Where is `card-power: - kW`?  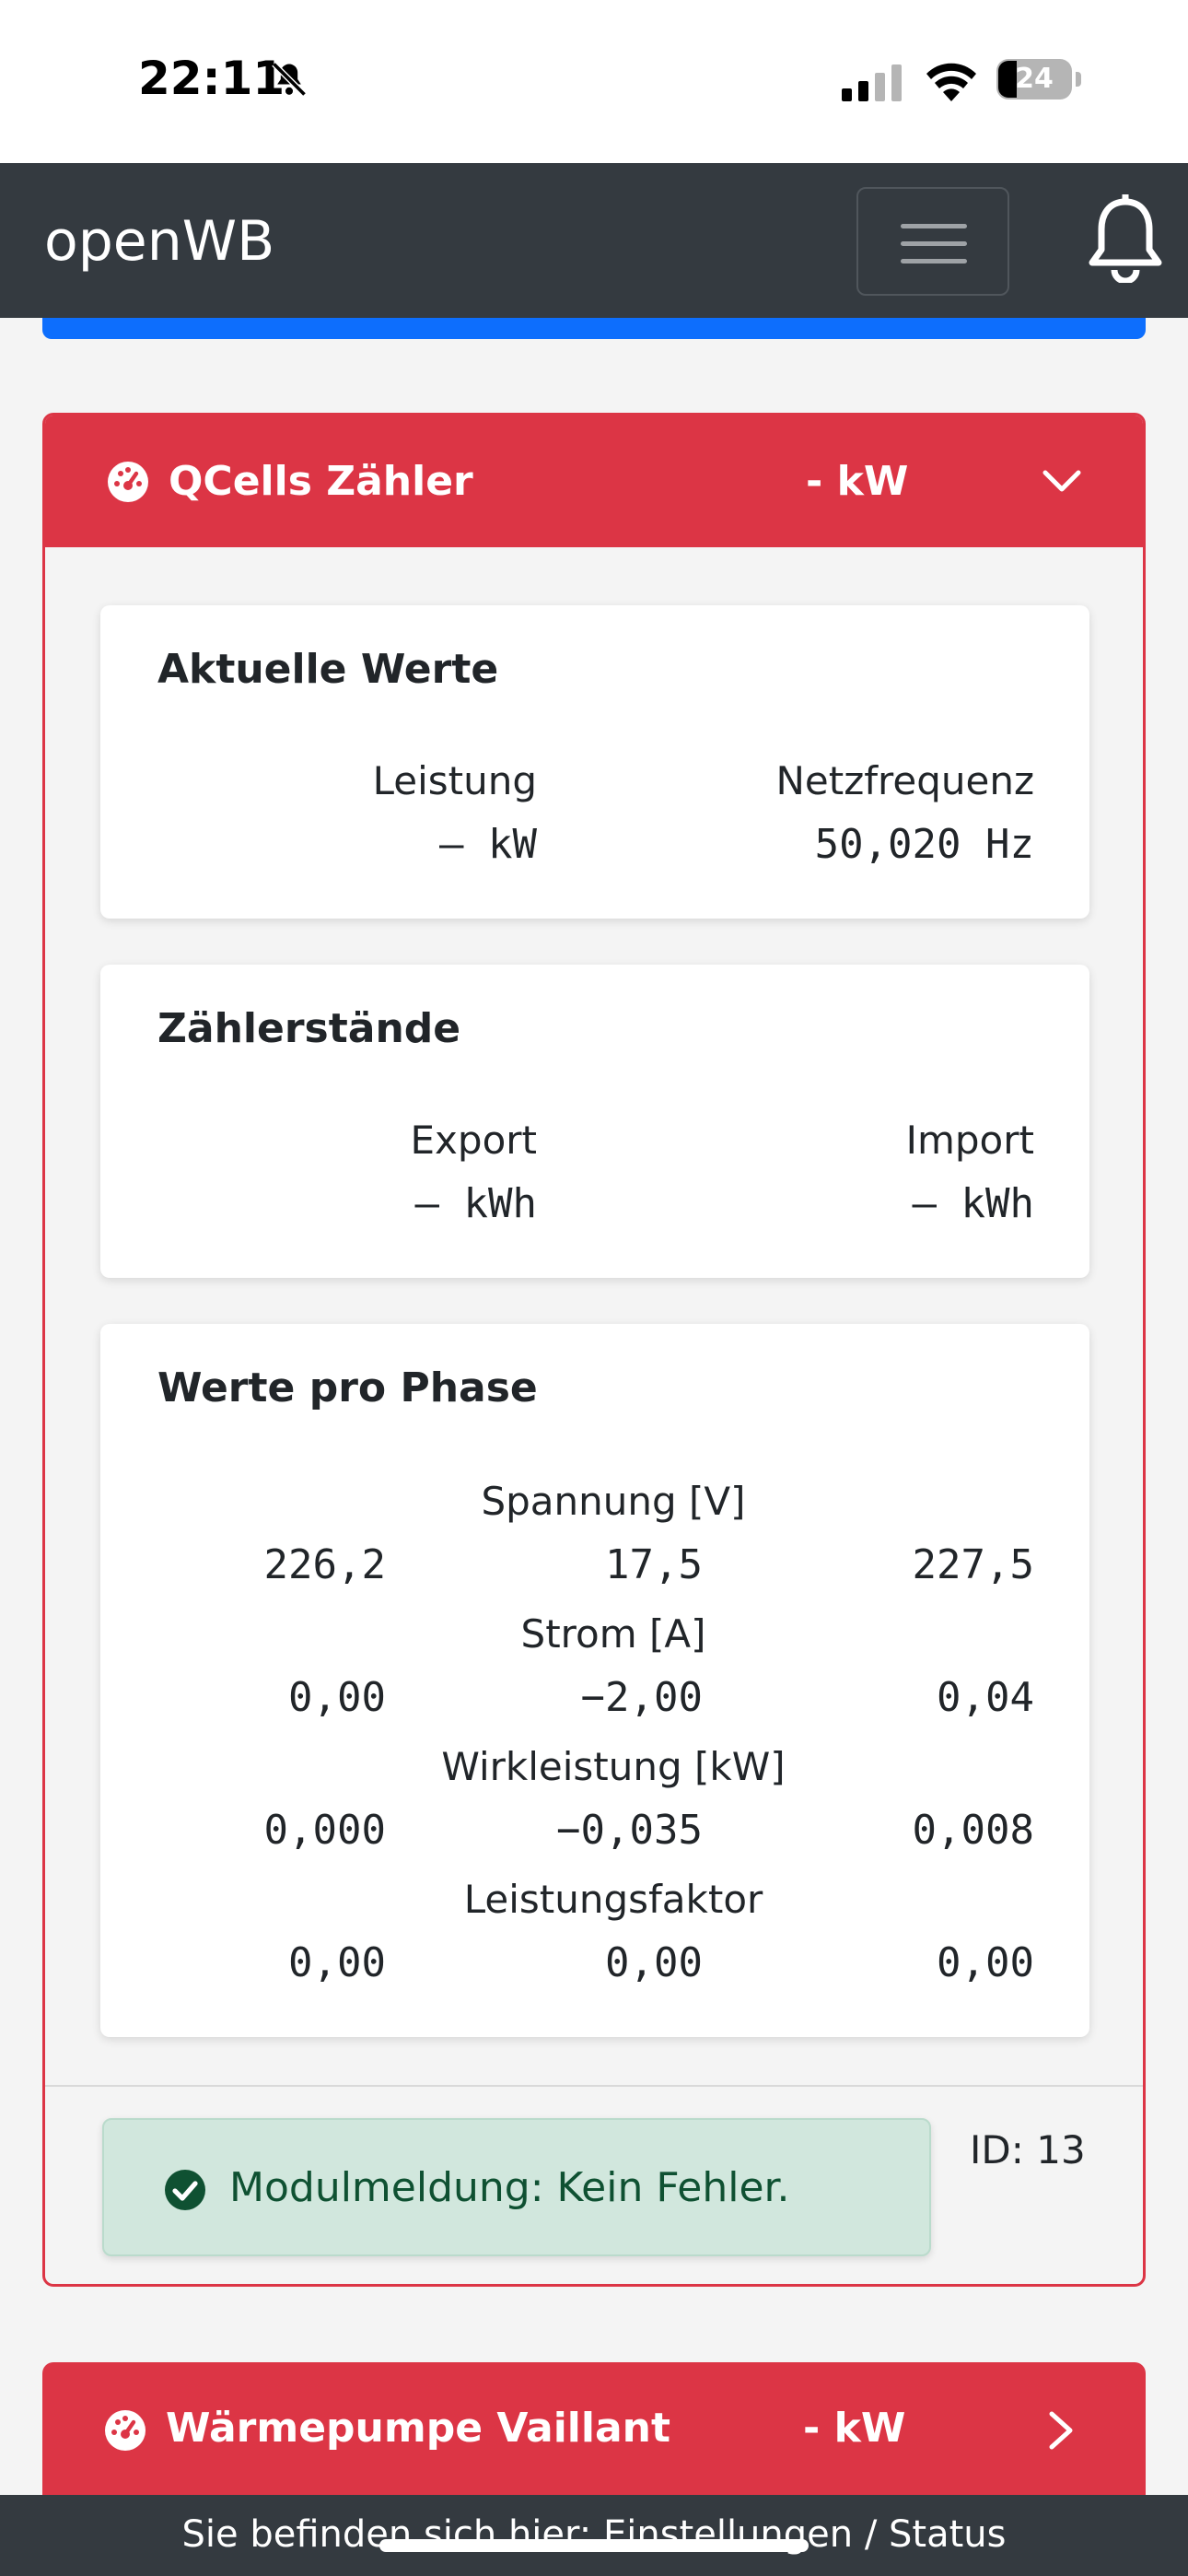 card-power: - kW is located at coordinates (857, 482).